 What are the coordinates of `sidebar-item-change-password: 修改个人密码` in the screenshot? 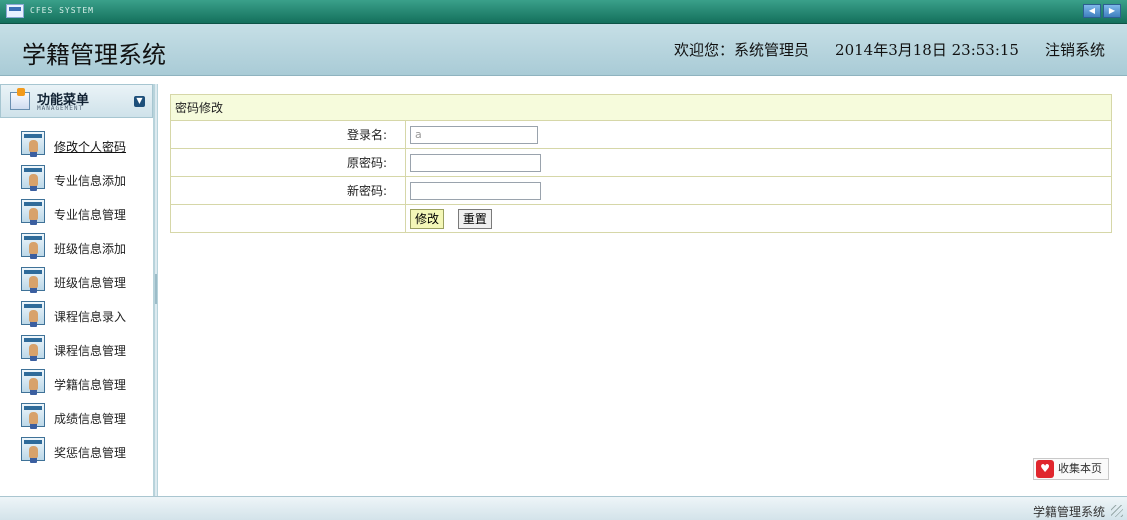 It's located at (76, 145).